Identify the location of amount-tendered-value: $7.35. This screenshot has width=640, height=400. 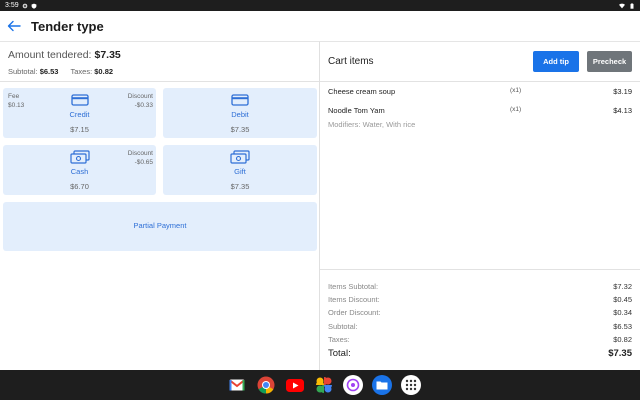
(107, 55).